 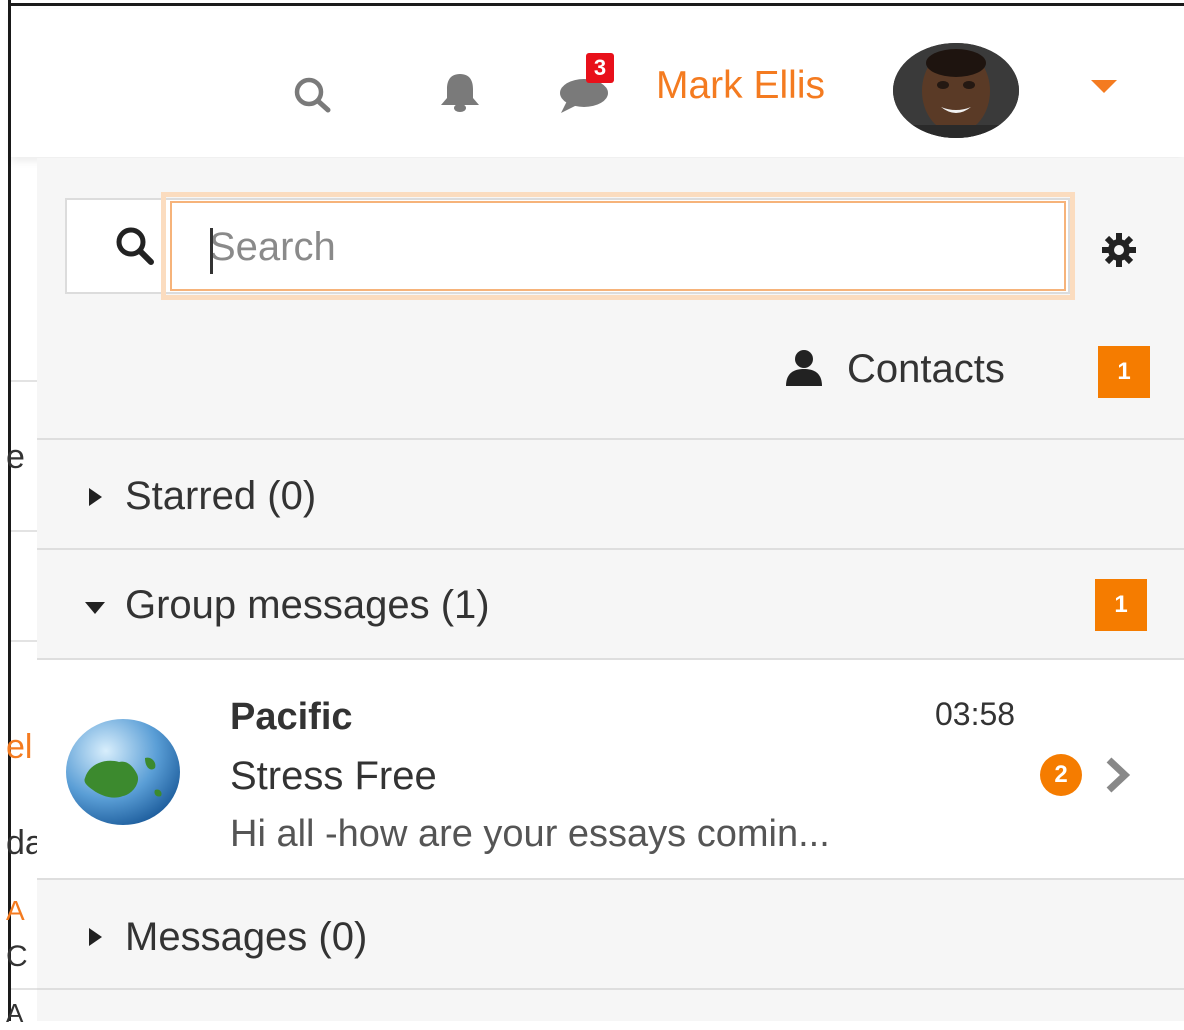 What do you see at coordinates (24, 589) in the screenshot?
I see `page-content-strip` at bounding box center [24, 589].